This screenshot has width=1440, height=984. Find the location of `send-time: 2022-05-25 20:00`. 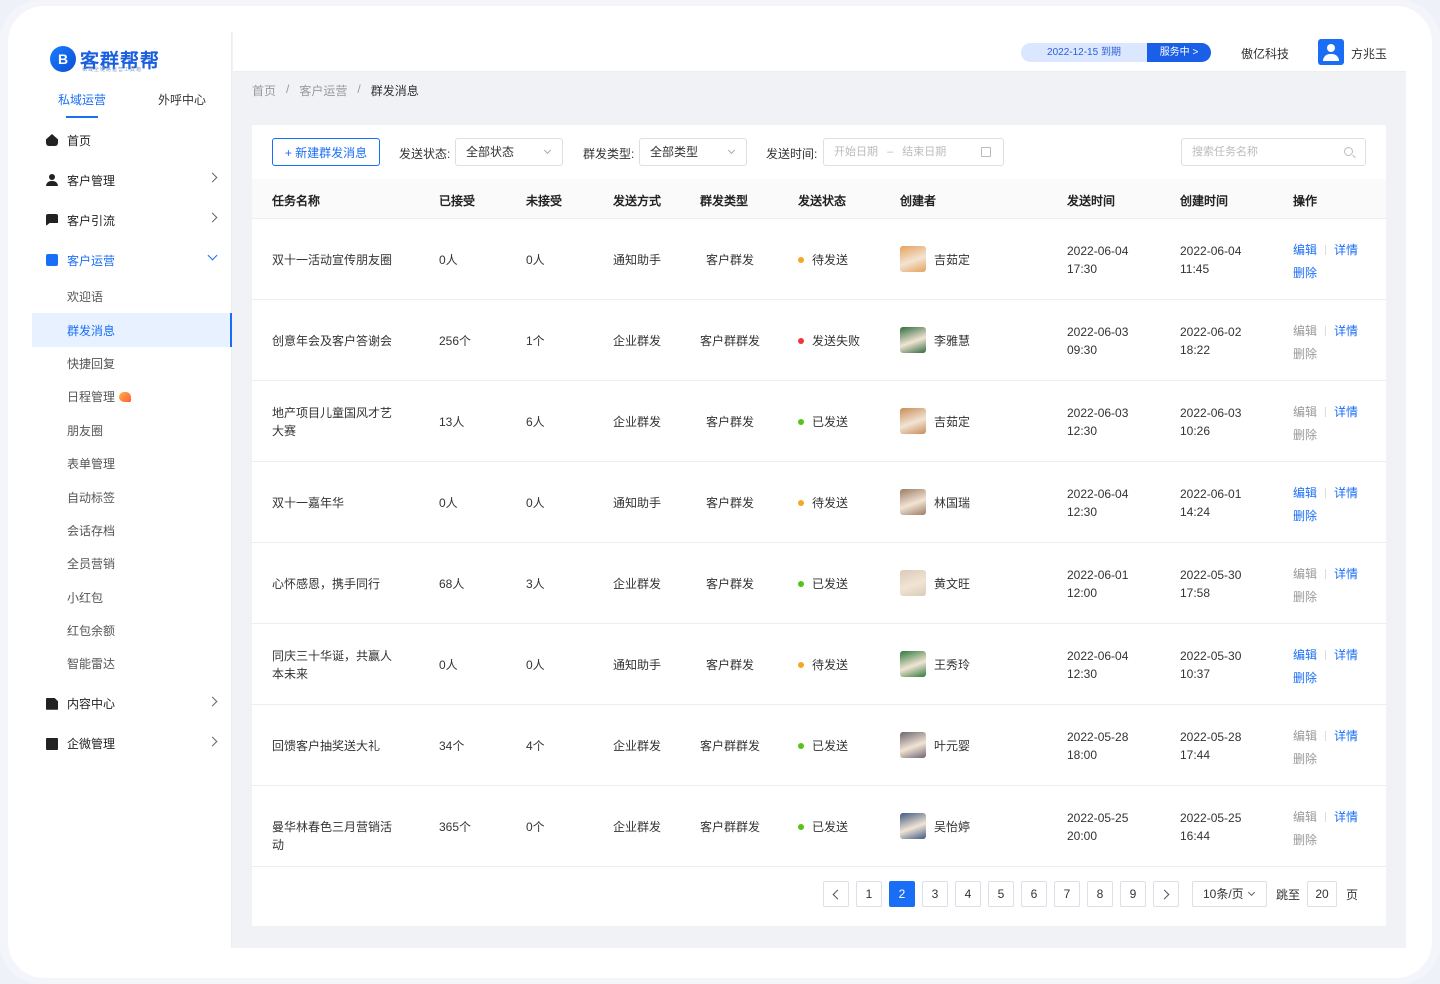

send-time: 2022-05-25 20:00 is located at coordinates (1132, 827).